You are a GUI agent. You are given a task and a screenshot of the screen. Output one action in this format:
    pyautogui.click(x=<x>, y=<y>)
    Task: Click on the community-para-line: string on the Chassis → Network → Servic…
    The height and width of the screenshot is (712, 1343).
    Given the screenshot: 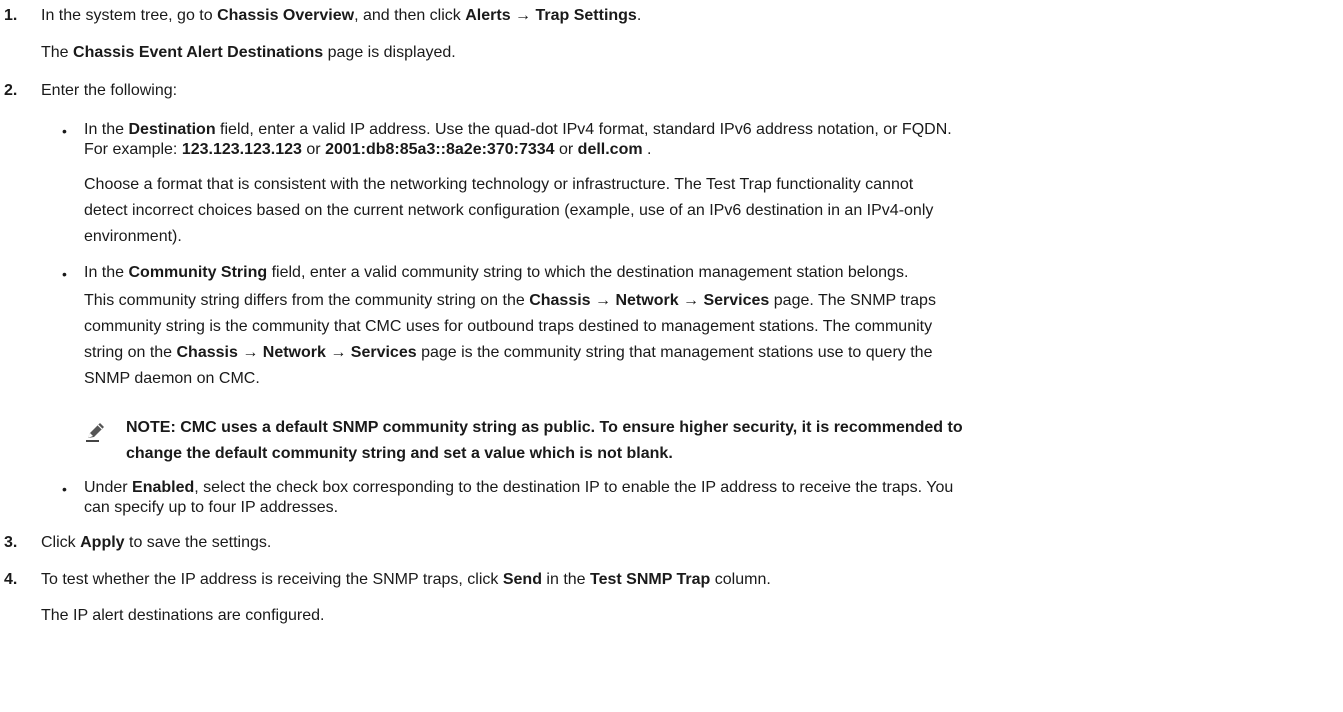 What is the action you would take?
    pyautogui.click(x=508, y=352)
    